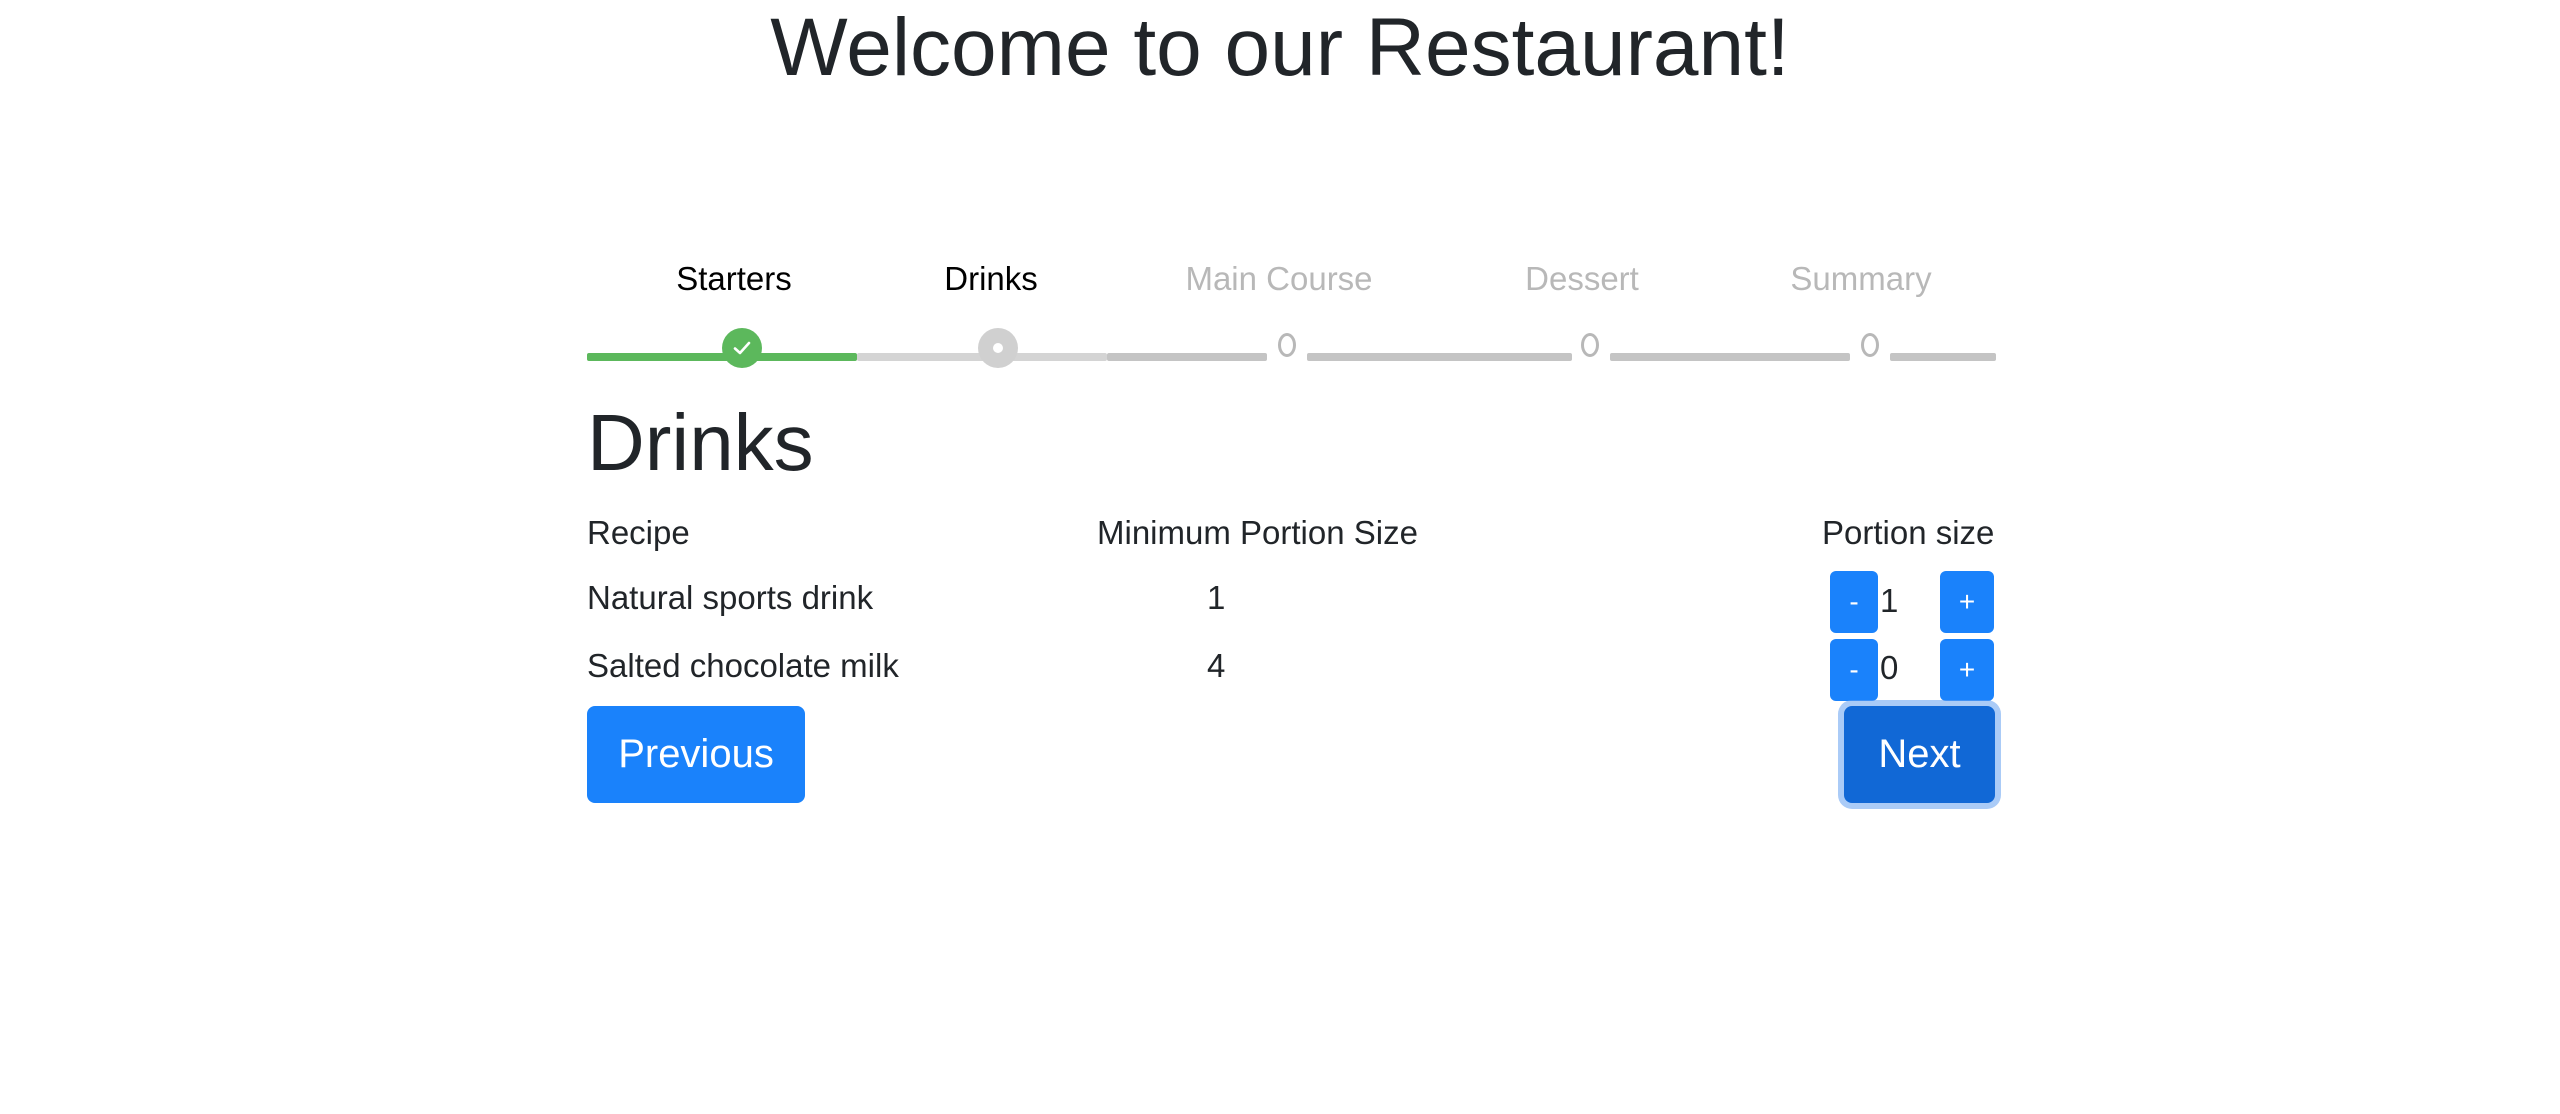 This screenshot has height=1114, width=2560. I want to click on step-node-summary, so click(1870, 345).